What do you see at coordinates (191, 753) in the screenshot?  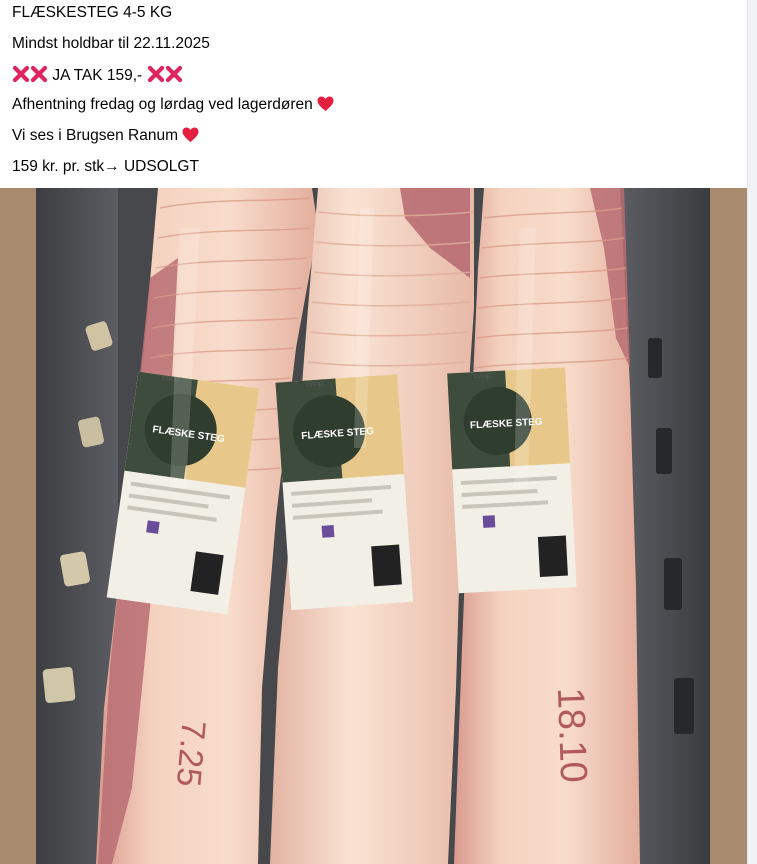 I see `meat-stamp: 7.25` at bounding box center [191, 753].